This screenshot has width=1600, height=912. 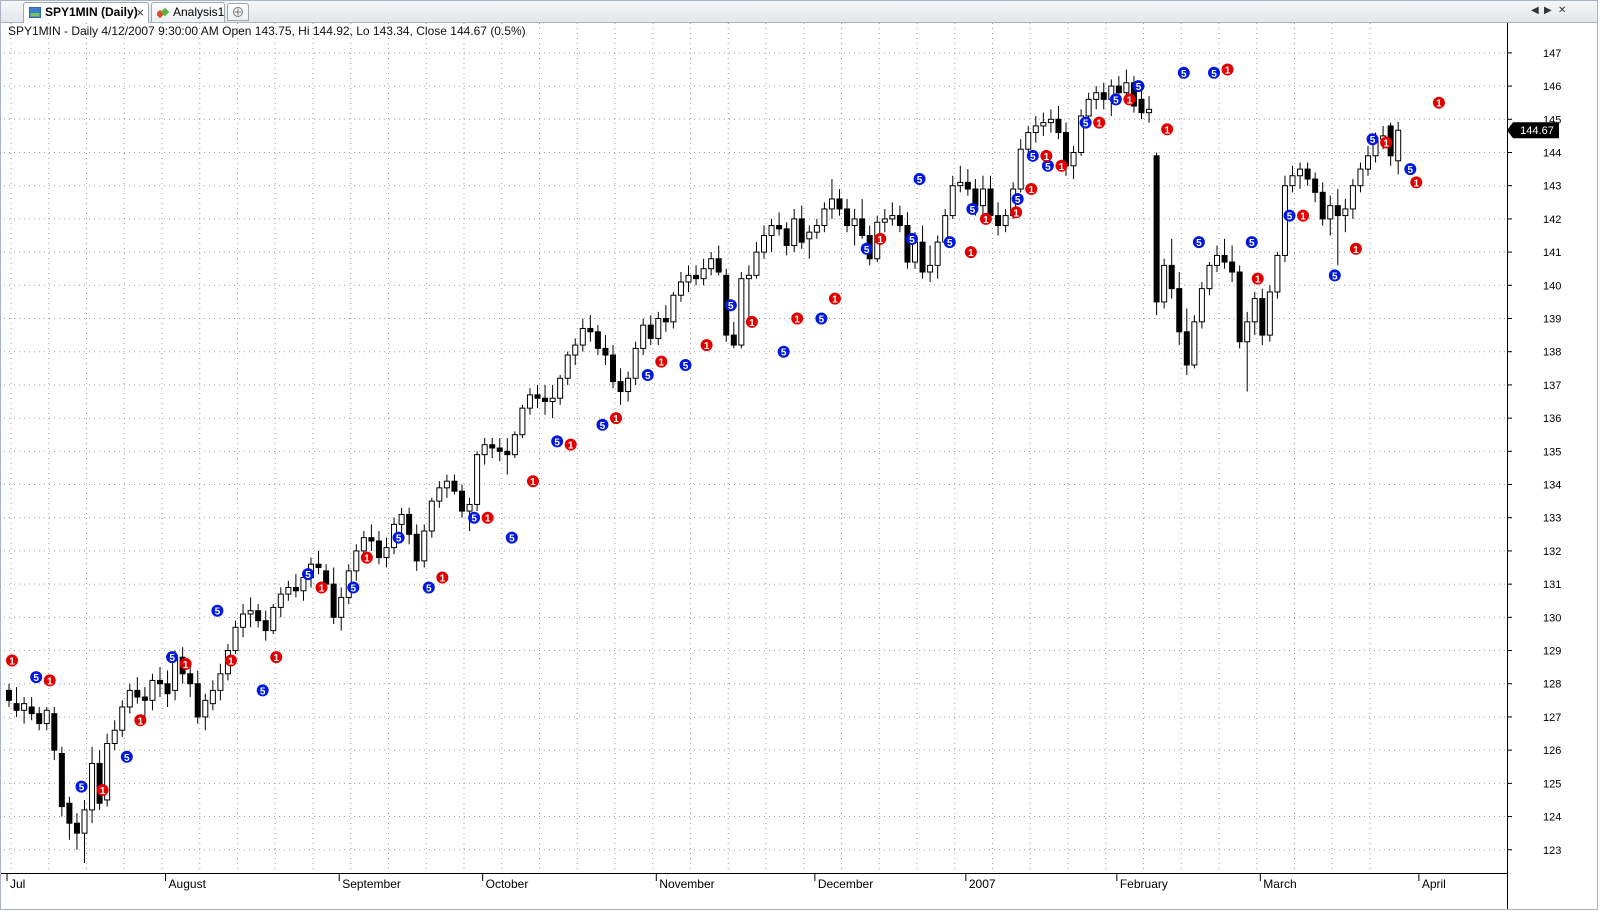 What do you see at coordinates (1548, 11) in the screenshot?
I see `scroll-right-icon: ▶` at bounding box center [1548, 11].